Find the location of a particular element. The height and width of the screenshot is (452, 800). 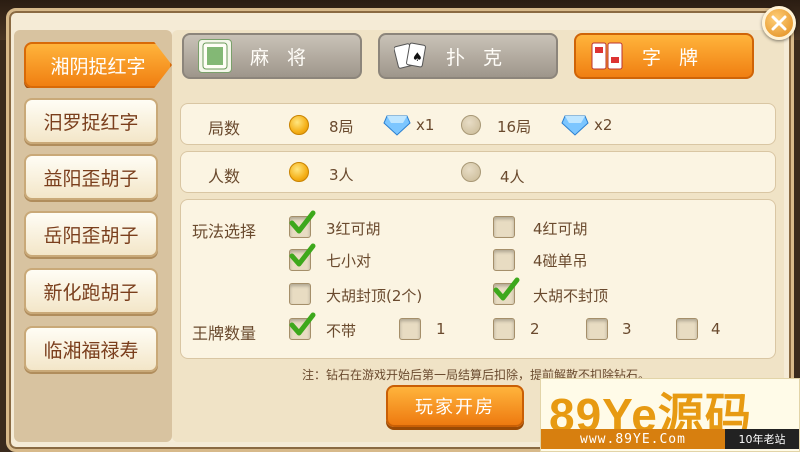

tab-zipai: 字牌 is located at coordinates (664, 56).